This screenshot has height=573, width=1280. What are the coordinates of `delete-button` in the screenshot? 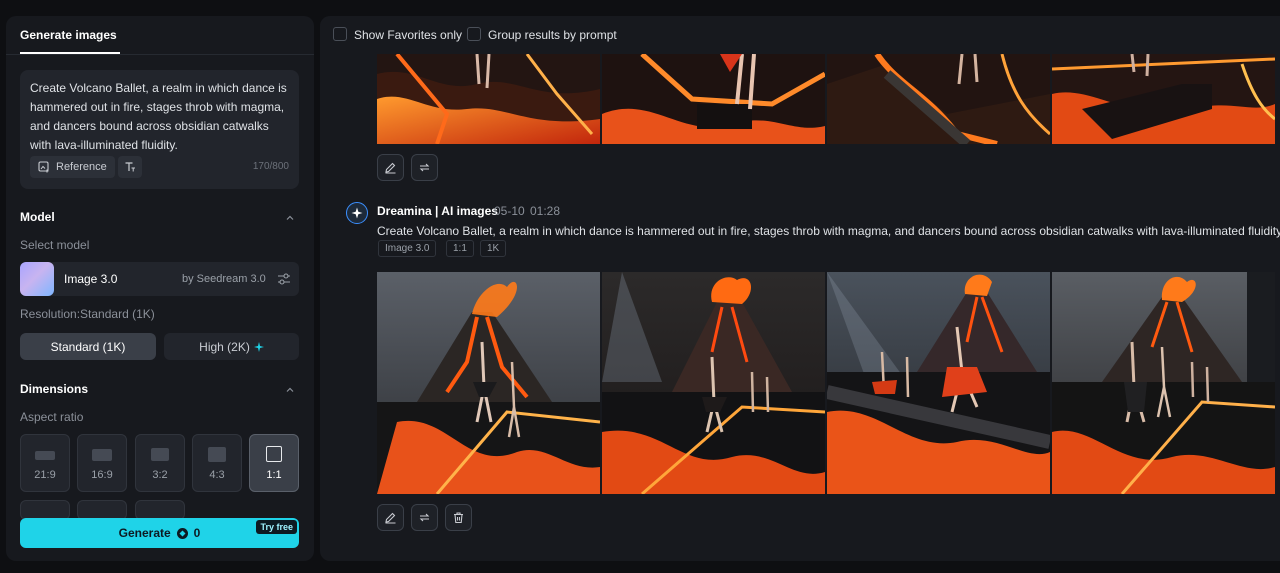 It's located at (458, 517).